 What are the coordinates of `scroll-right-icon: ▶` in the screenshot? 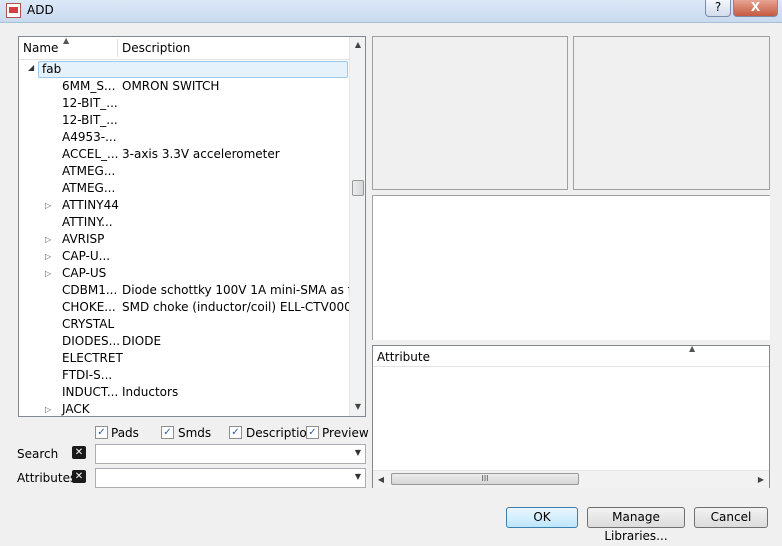 It's located at (761, 479).